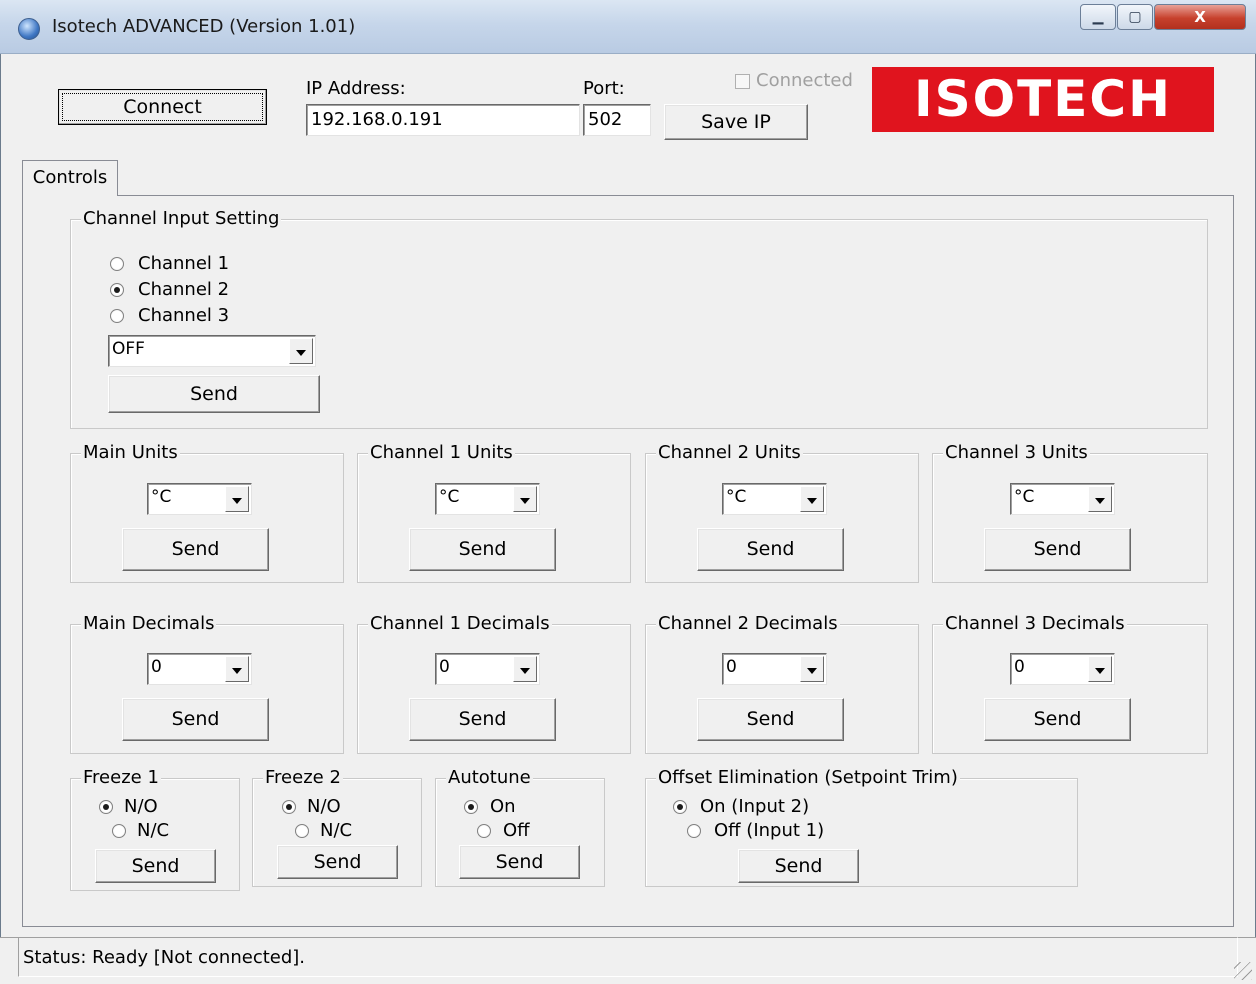 The width and height of the screenshot is (1256, 984). I want to click on connected-label: Connected, so click(804, 80).